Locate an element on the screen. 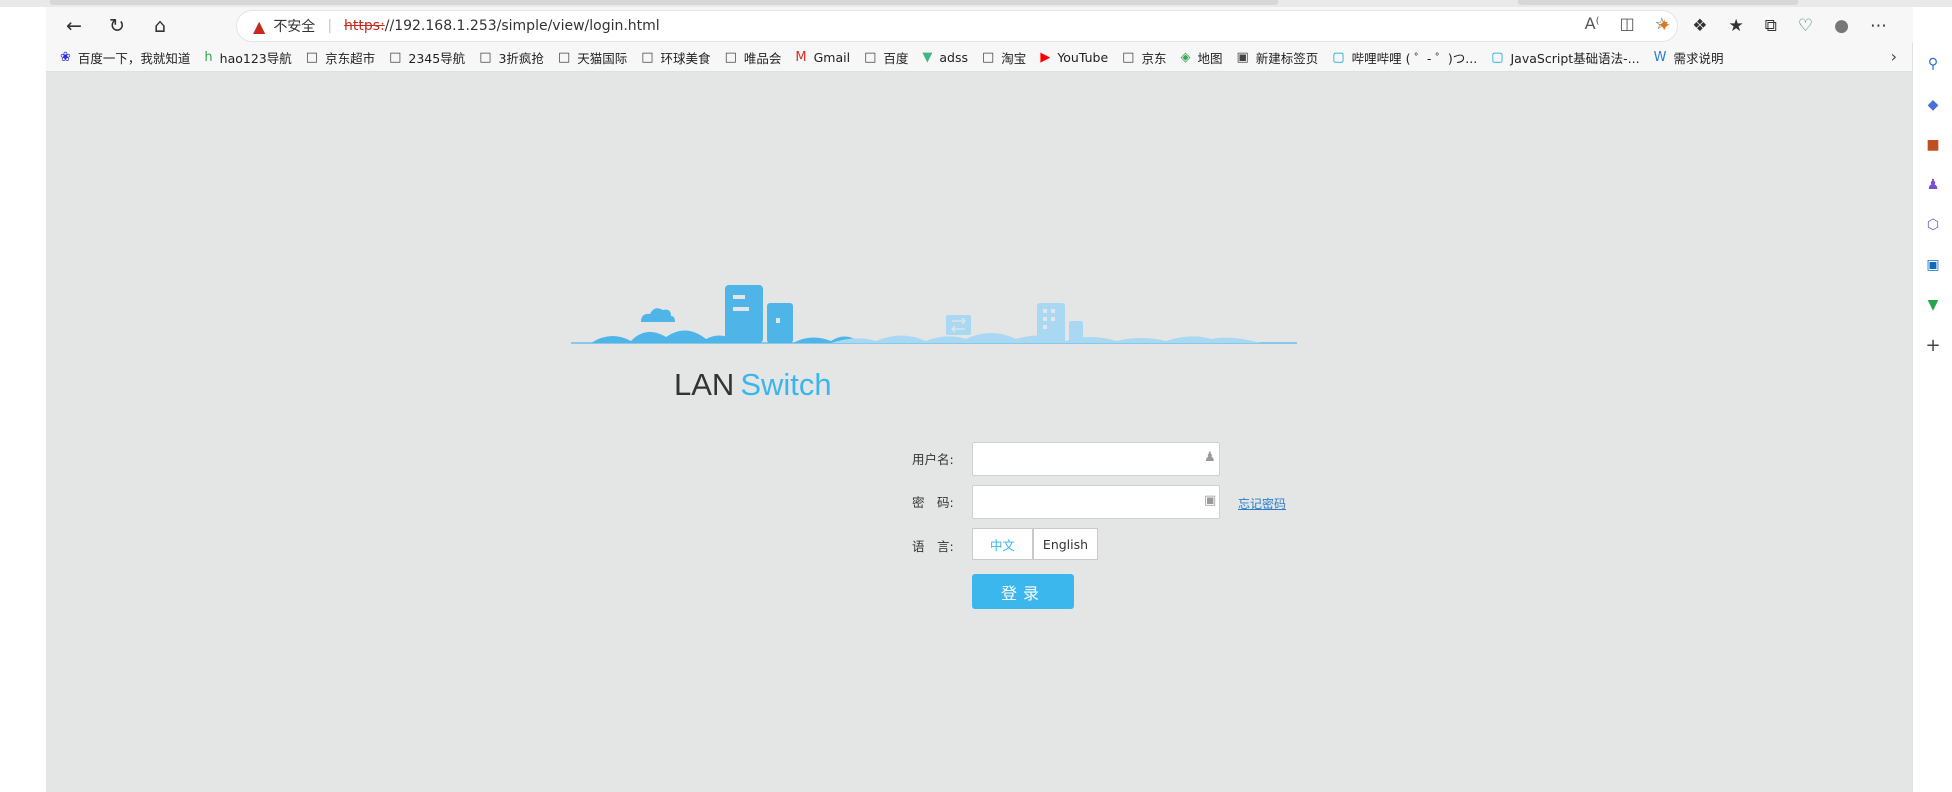 The width and height of the screenshot is (1952, 792). bookmark-item: □ 百度 is located at coordinates (886, 57).